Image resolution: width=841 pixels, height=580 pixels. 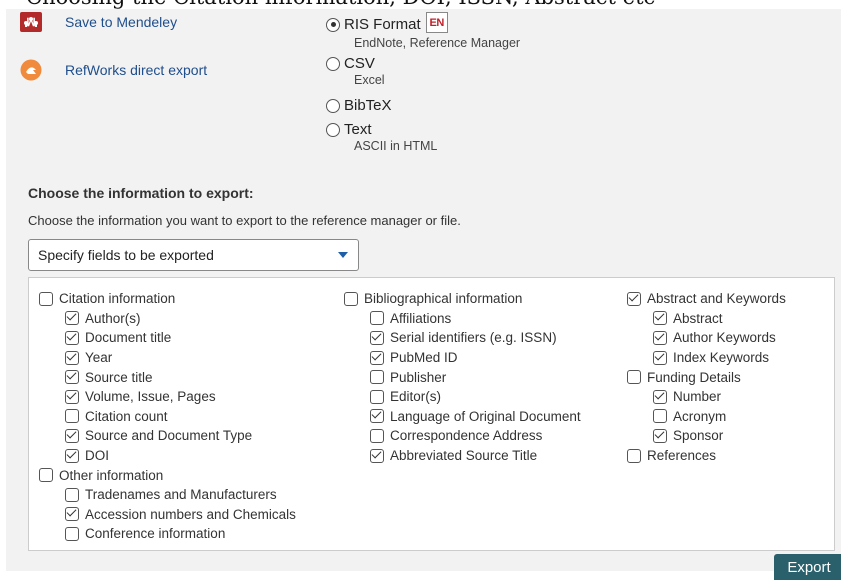 I want to click on format-csv-label: CSV, so click(x=359, y=63).